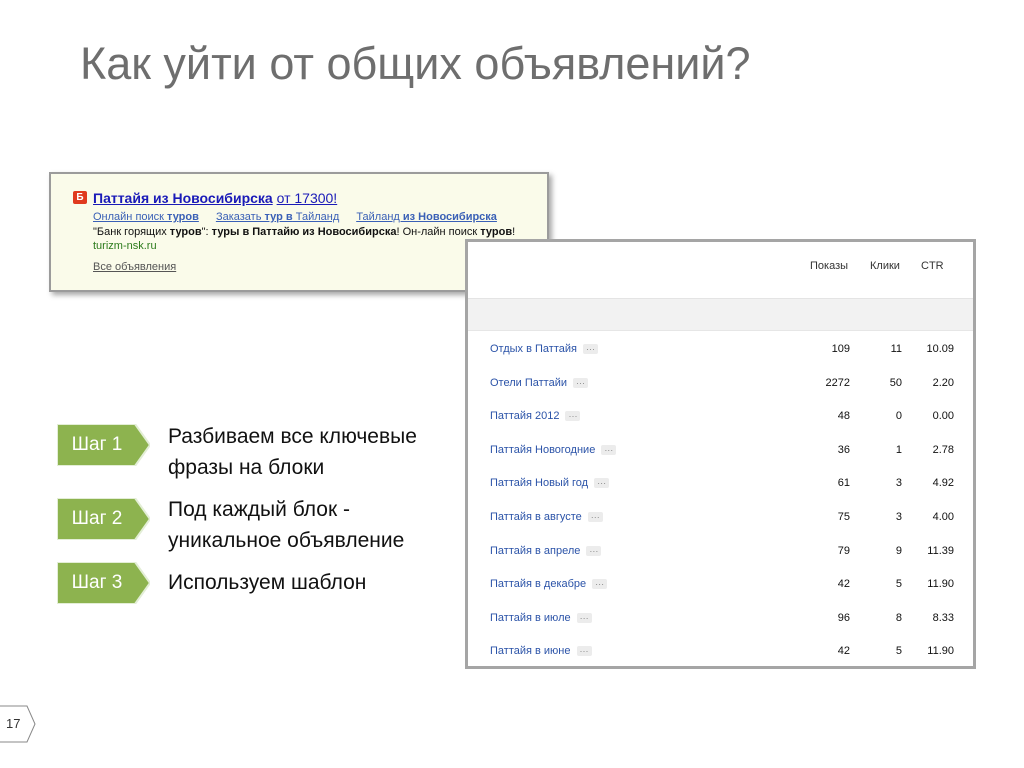 The image size is (1024, 768). I want to click on keyword-link: Паттайя в апреле ···, so click(546, 551).